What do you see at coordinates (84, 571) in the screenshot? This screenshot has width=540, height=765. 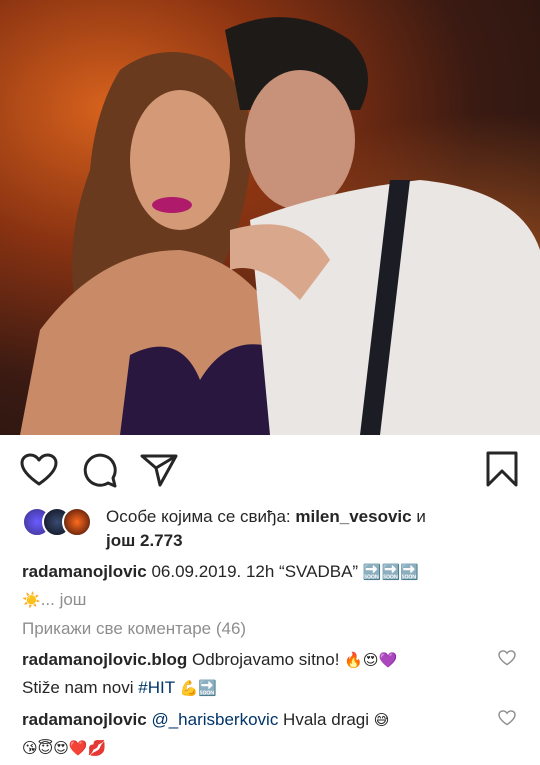 I see `caption-username: radamanojlovic` at bounding box center [84, 571].